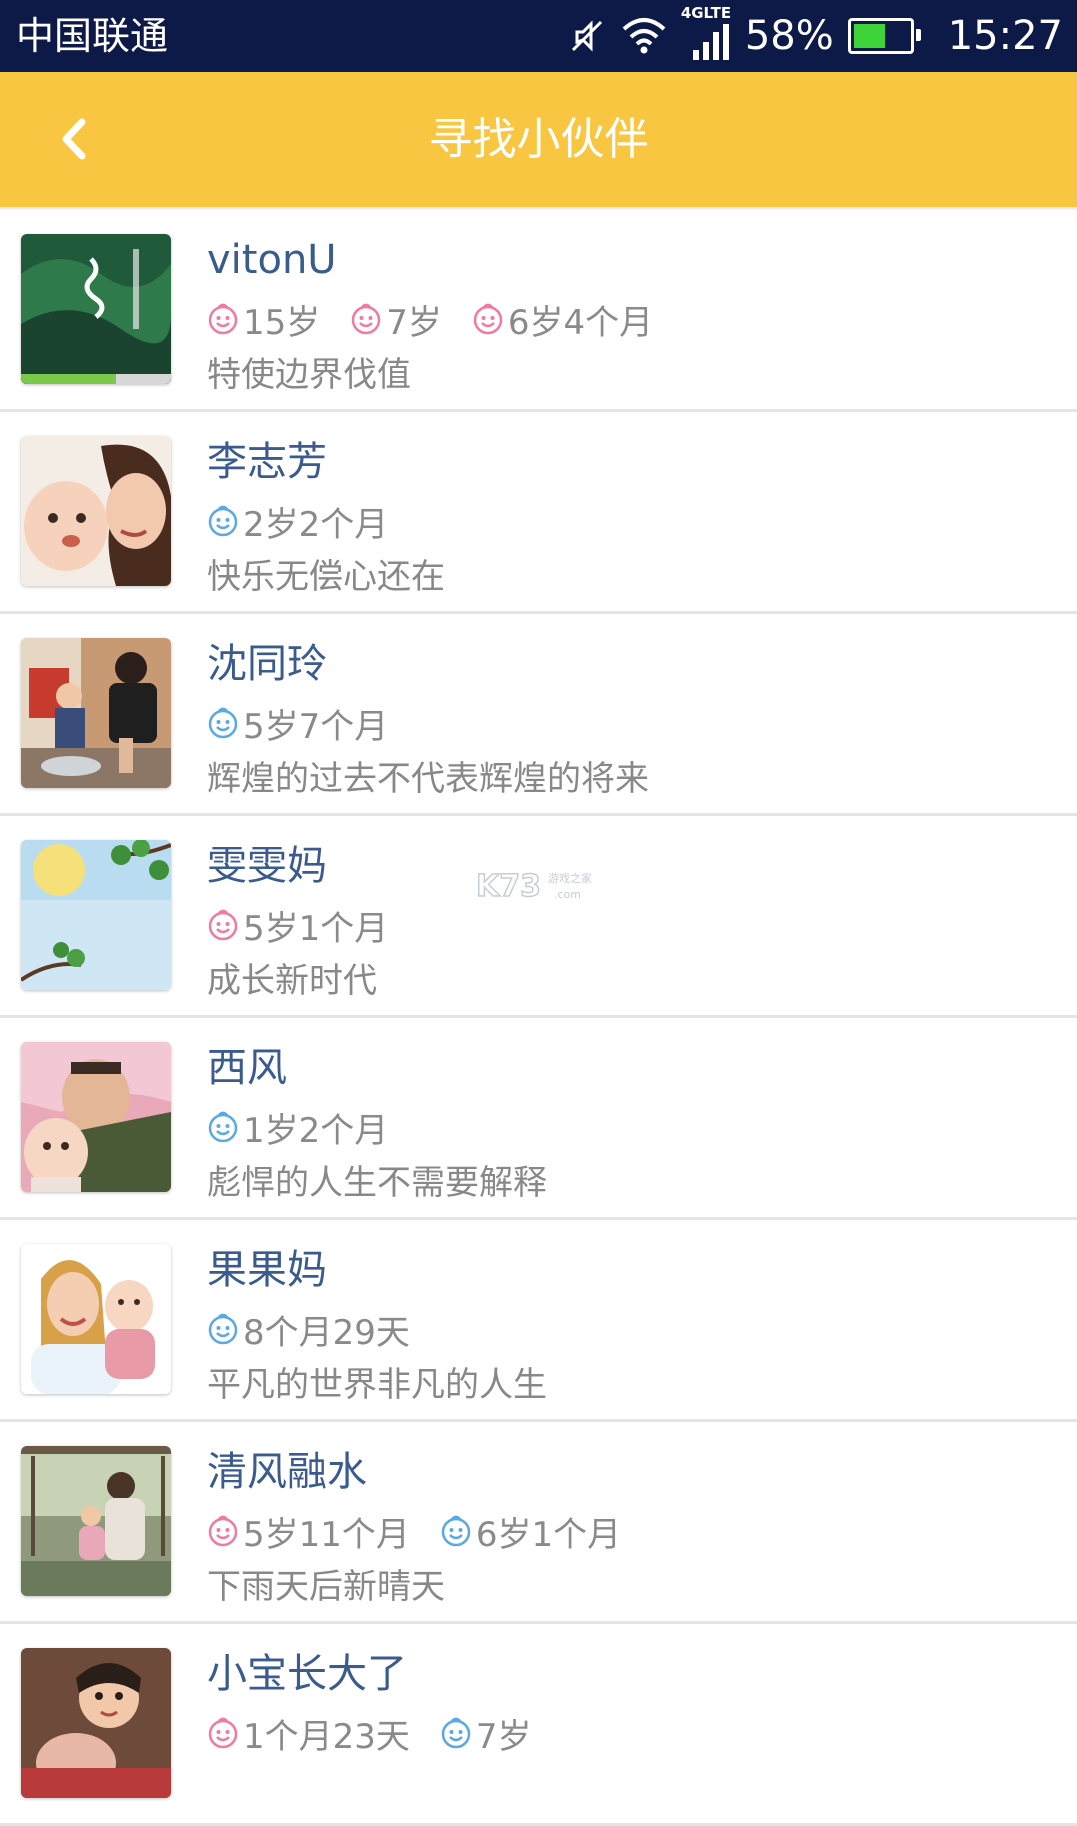 The image size is (1077, 1826). I want to click on child-age-tag: 6岁1个月, so click(530, 1531).